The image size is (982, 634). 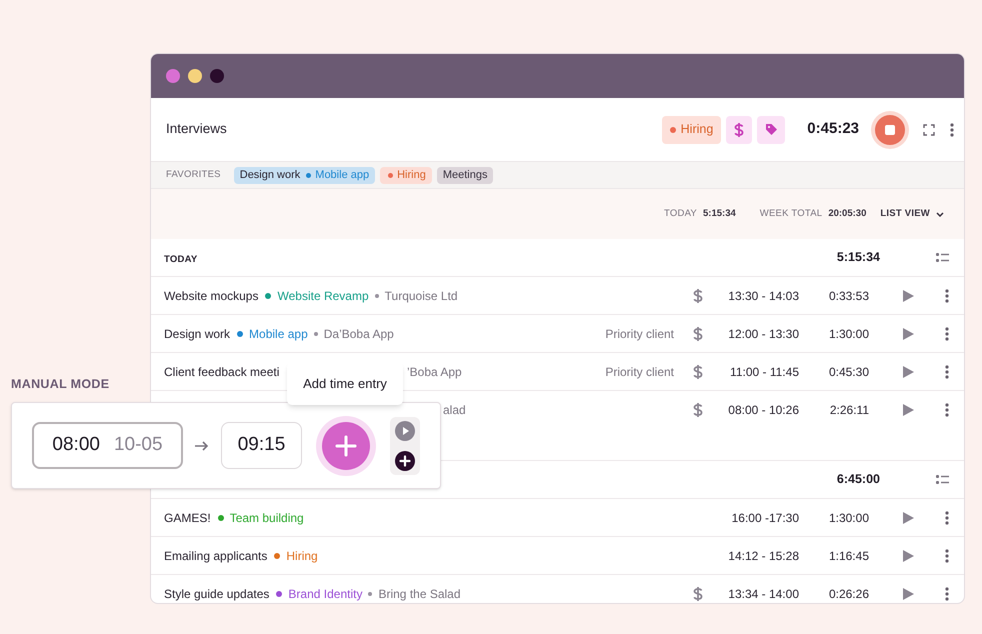 What do you see at coordinates (197, 334) in the screenshot?
I see `entry-title: Design work` at bounding box center [197, 334].